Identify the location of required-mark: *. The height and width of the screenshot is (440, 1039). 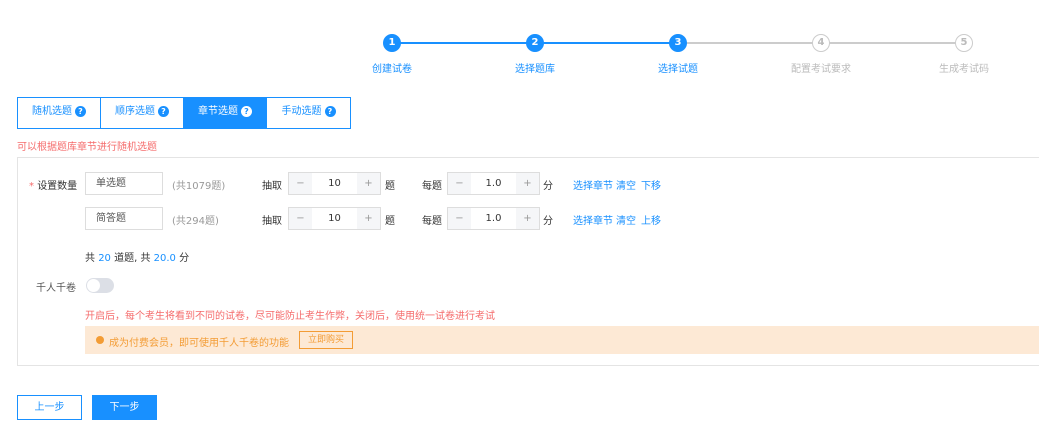
(31, 186).